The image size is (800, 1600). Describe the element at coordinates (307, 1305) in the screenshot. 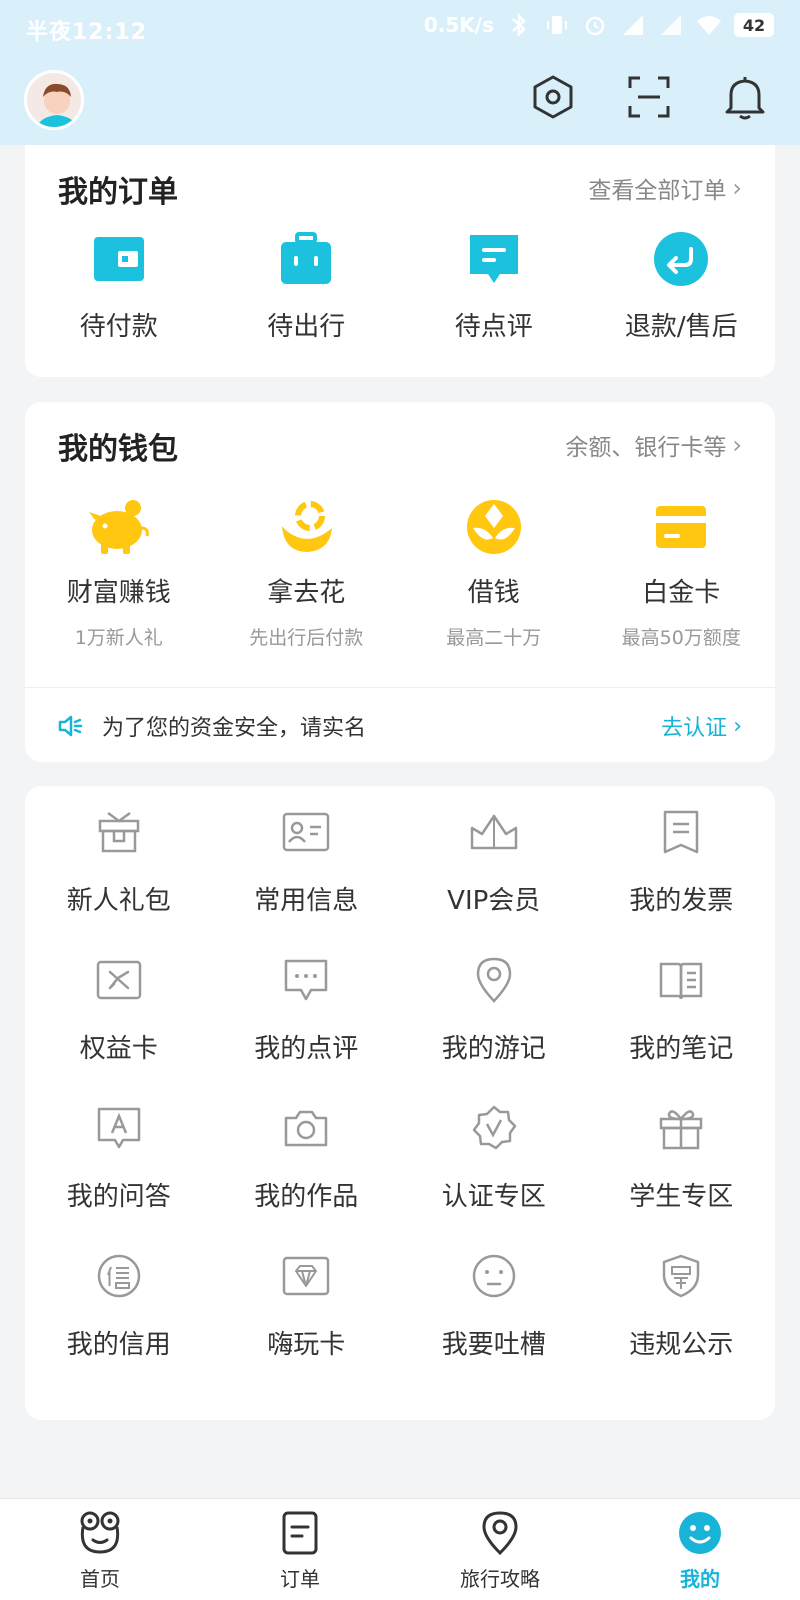

I see `service-hiplay-card: 嗨玩卡` at that location.